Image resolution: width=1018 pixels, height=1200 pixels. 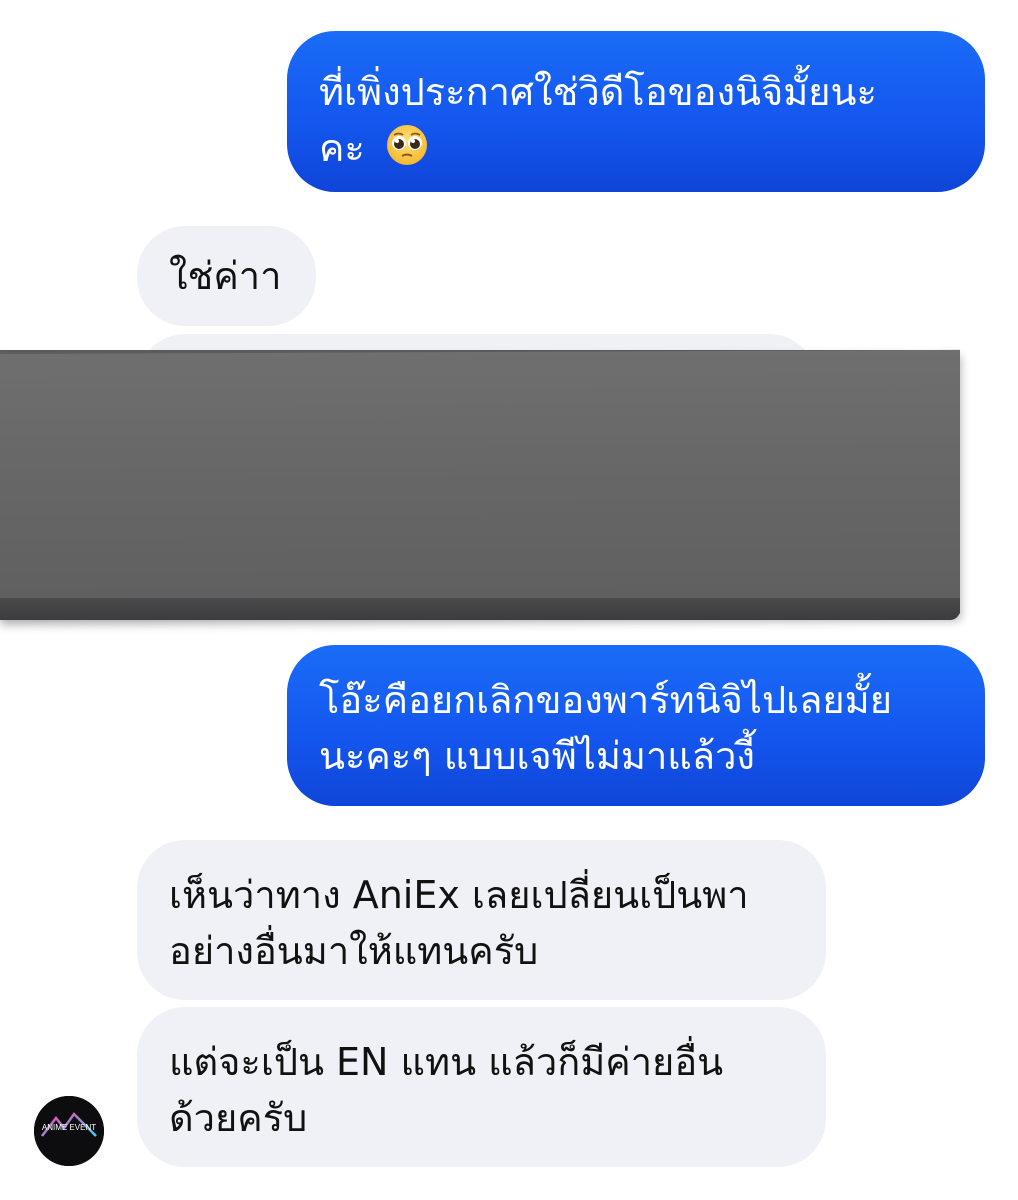 What do you see at coordinates (598, 92) in the screenshot?
I see `message-text-line: ที่เพิ่งประกาศใช่วิดีโอของนิจิมั้ยนะ` at bounding box center [598, 92].